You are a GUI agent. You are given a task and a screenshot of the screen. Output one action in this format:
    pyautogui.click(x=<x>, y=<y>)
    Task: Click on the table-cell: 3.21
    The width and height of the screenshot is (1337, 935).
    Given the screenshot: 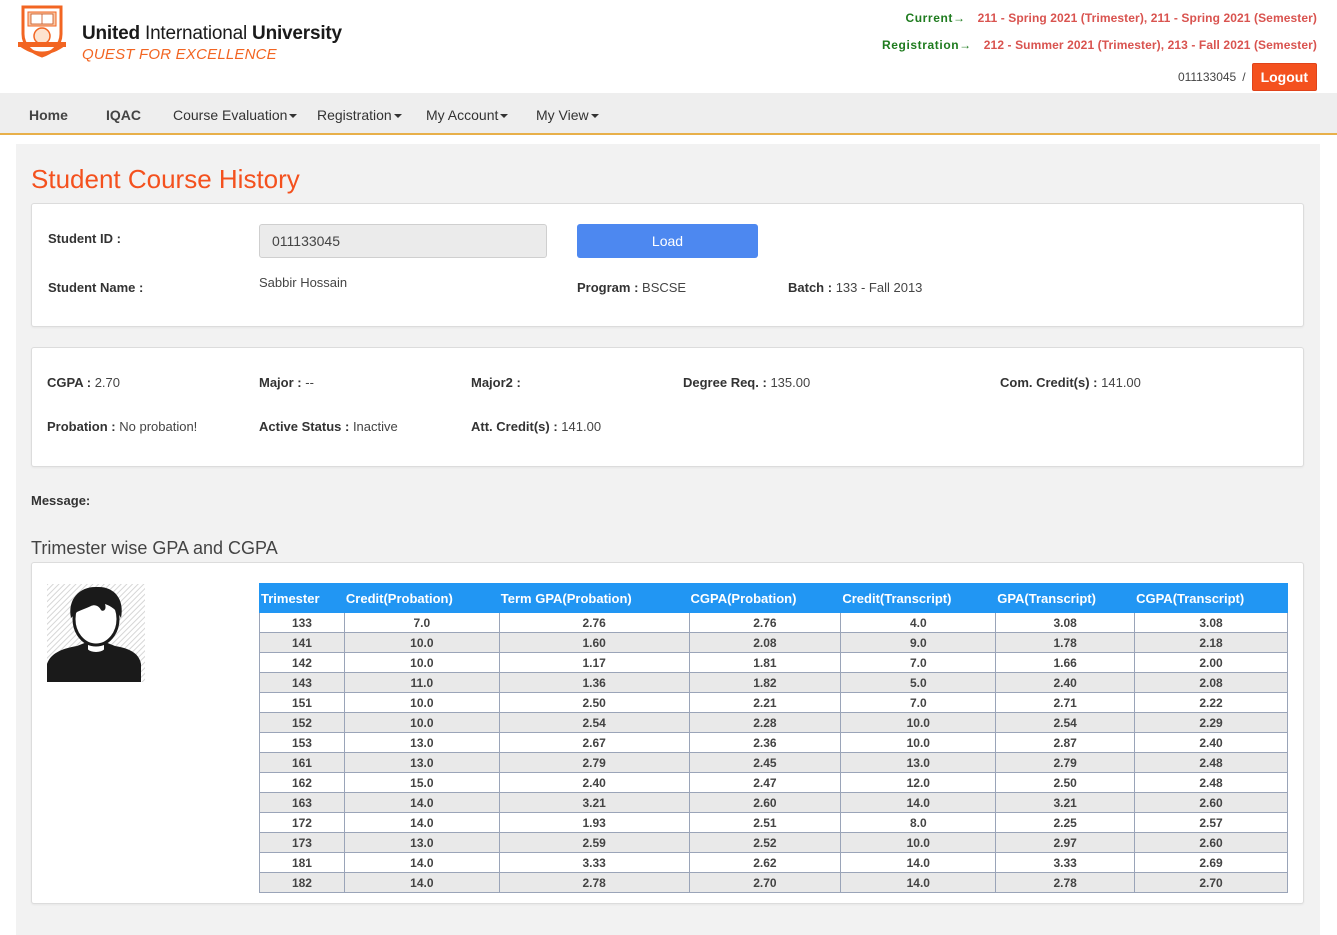 What is the action you would take?
    pyautogui.click(x=1065, y=802)
    